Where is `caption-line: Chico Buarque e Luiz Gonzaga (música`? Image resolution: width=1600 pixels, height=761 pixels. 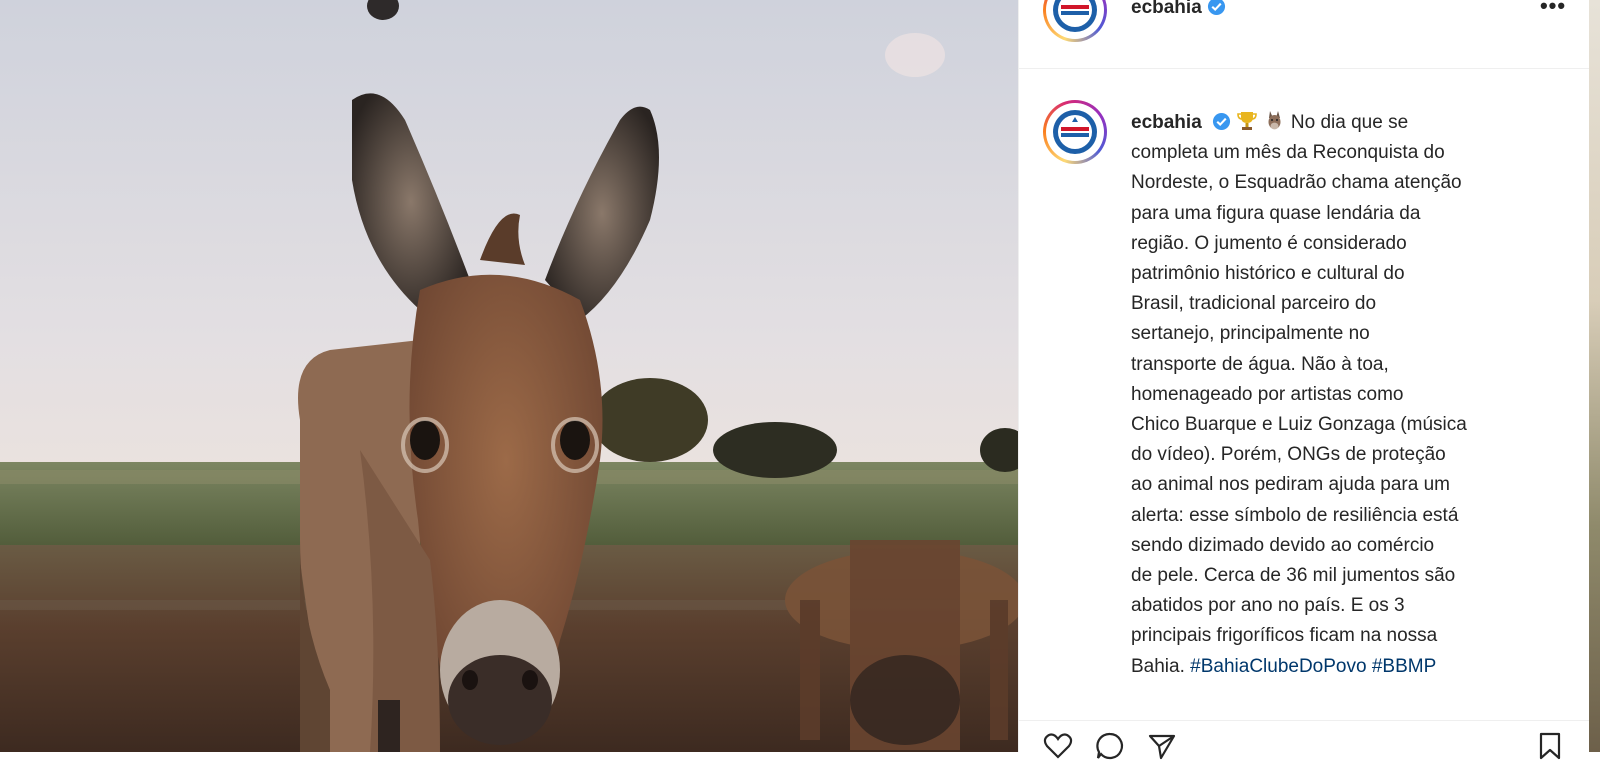
caption-line: Chico Buarque e Luiz Gonzaga (música is located at coordinates (1299, 425).